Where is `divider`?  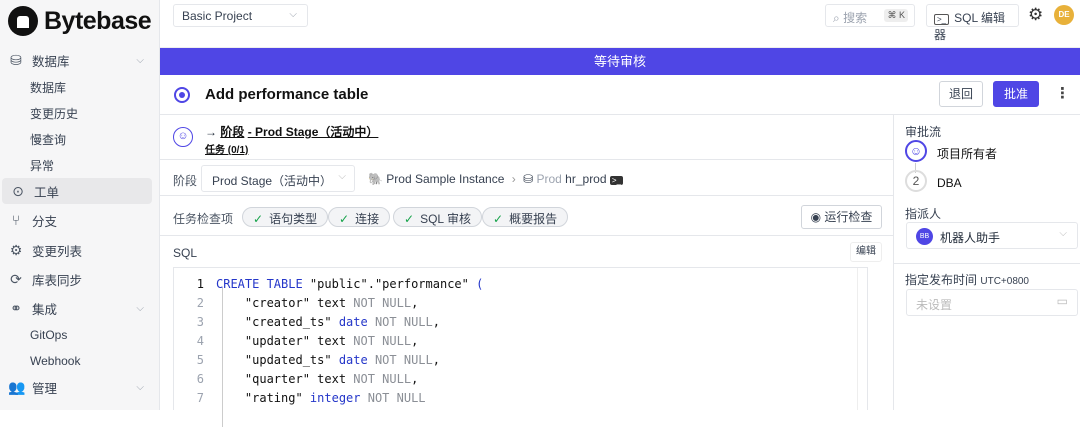
divider is located at coordinates (987, 263).